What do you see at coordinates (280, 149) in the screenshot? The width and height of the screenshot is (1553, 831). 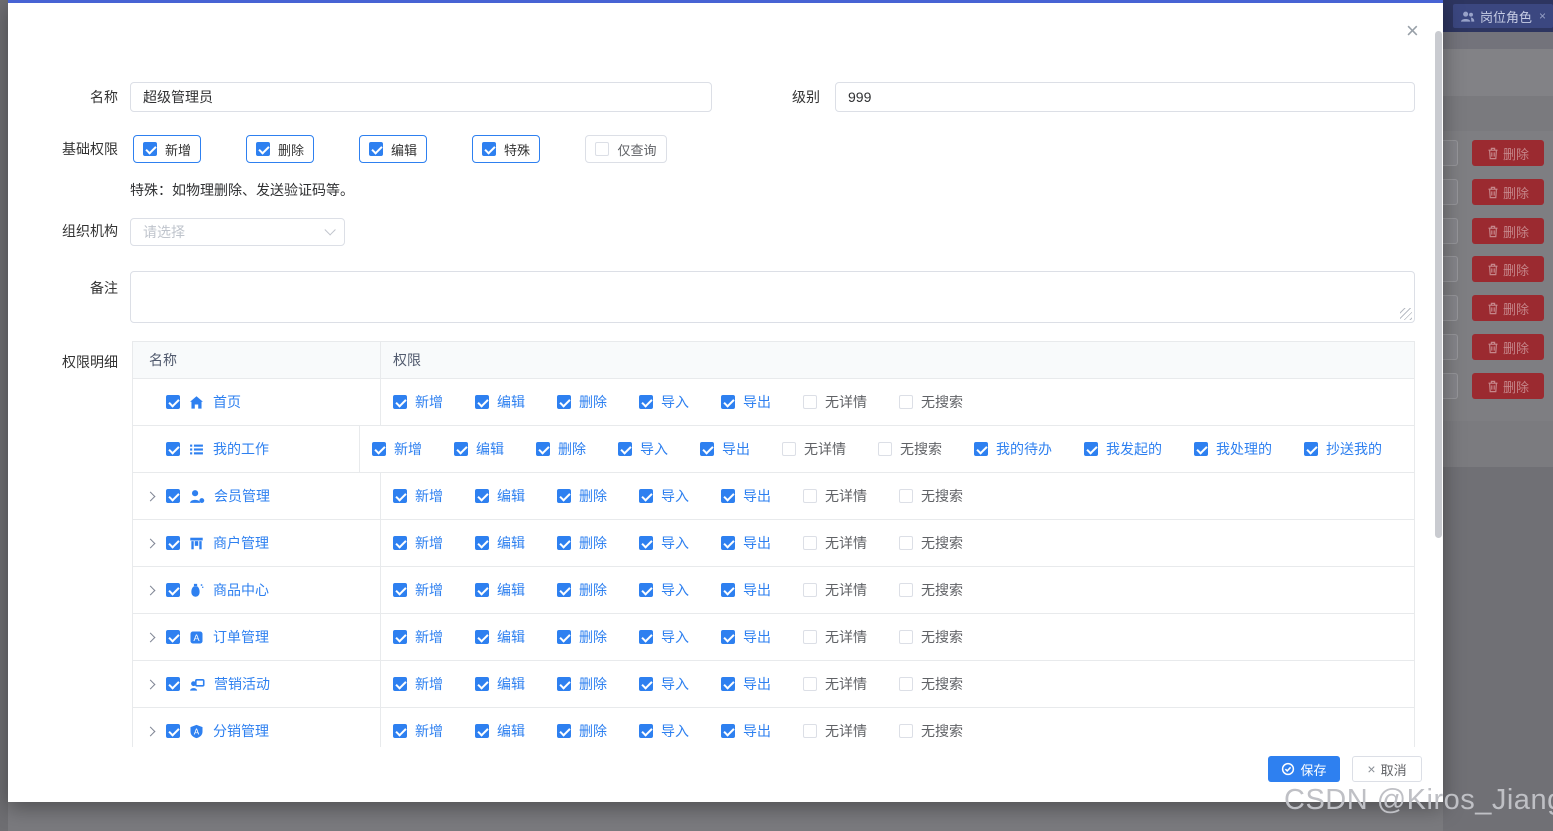 I see `base-permission-option: 删除` at bounding box center [280, 149].